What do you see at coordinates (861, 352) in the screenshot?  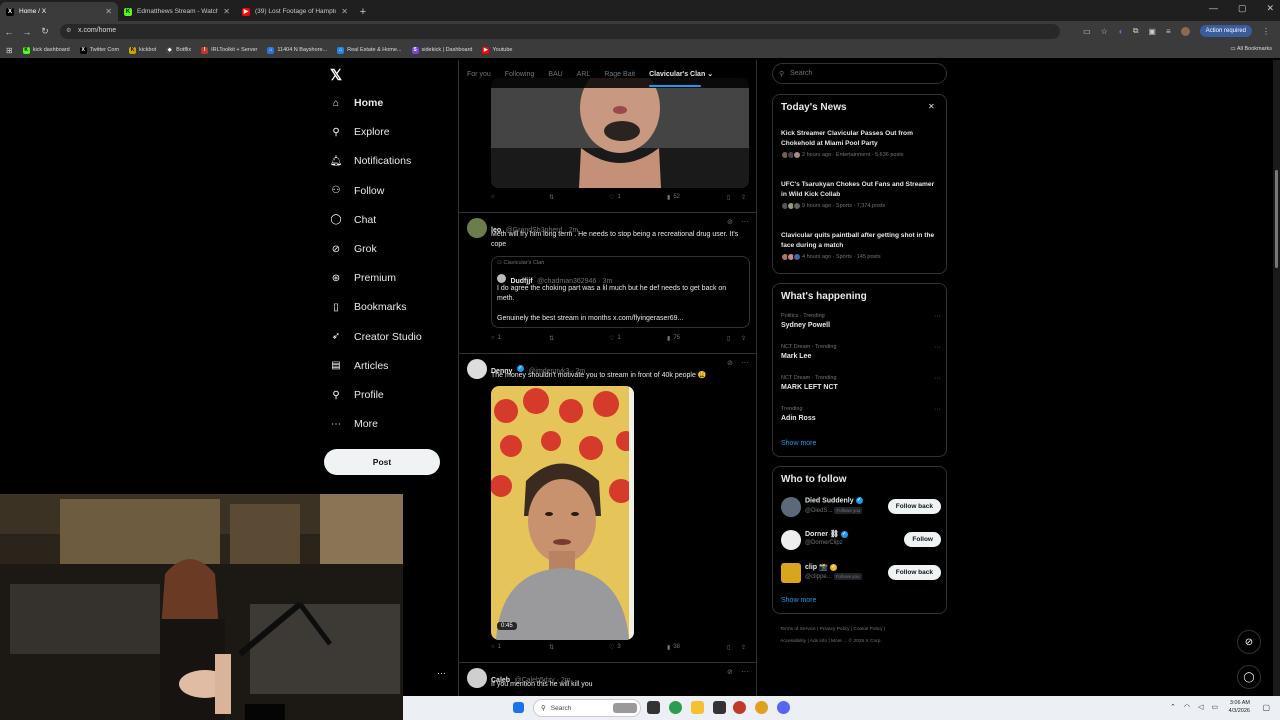 I see `trend-item: NCT Dream · Trending Mark Lee ···` at bounding box center [861, 352].